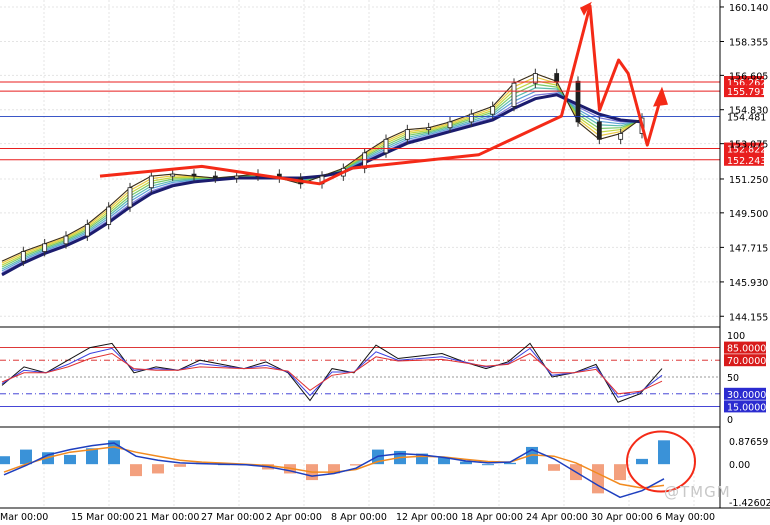 Image resolution: width=770 pixels, height=525 pixels. Describe the element at coordinates (748, 43) in the screenshot. I see `price-tick-label: 158.355` at that location.